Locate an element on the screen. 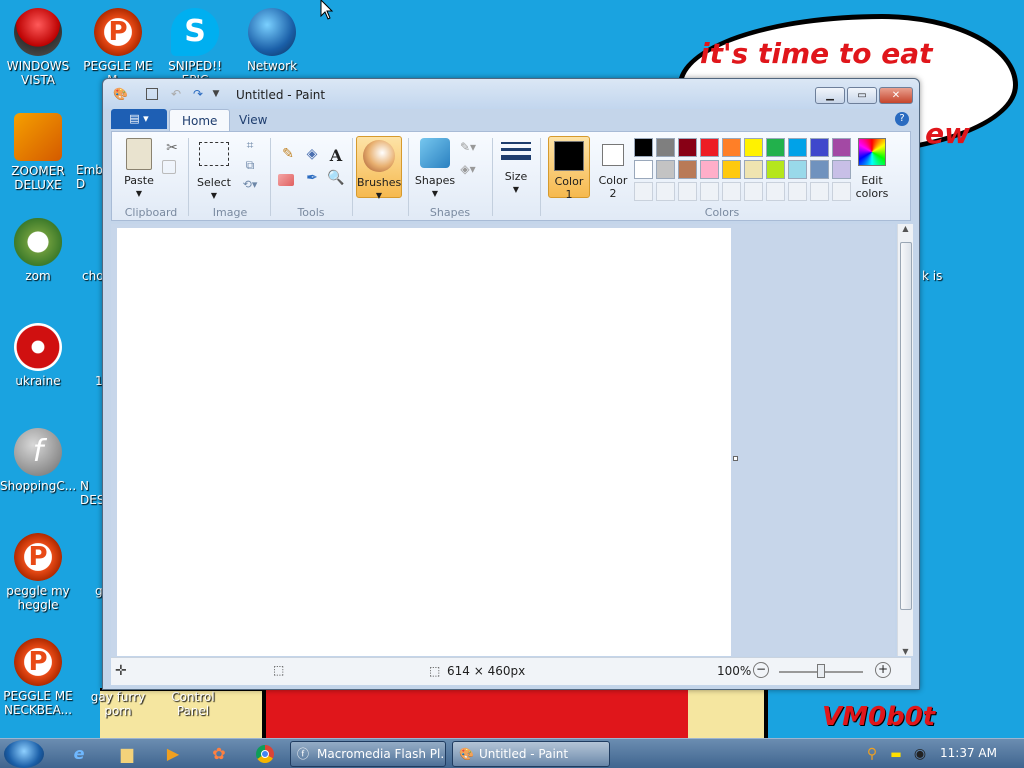  file-explorer-icon: ▆ is located at coordinates (127, 754).